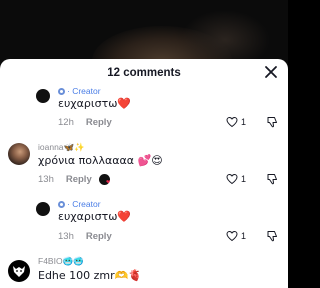  What do you see at coordinates (144, 271) in the screenshot?
I see `comment-item: F4BIO🥶🥶 Edhe 100 zmr🫶🫀` at bounding box center [144, 271].